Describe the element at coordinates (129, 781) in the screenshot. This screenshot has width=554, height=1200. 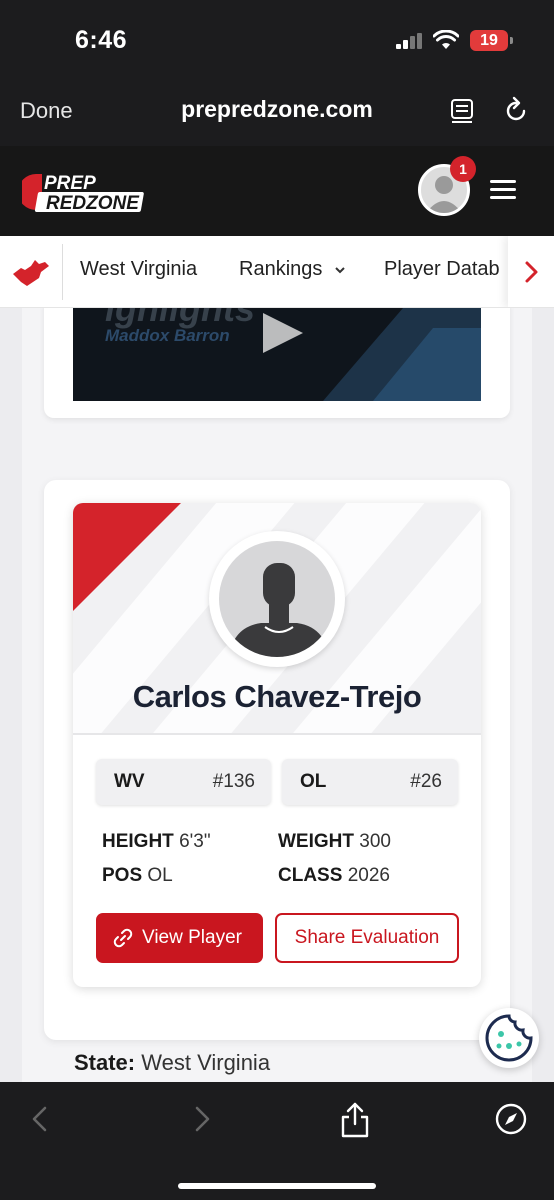
I see `state-rank-label: WV` at that location.